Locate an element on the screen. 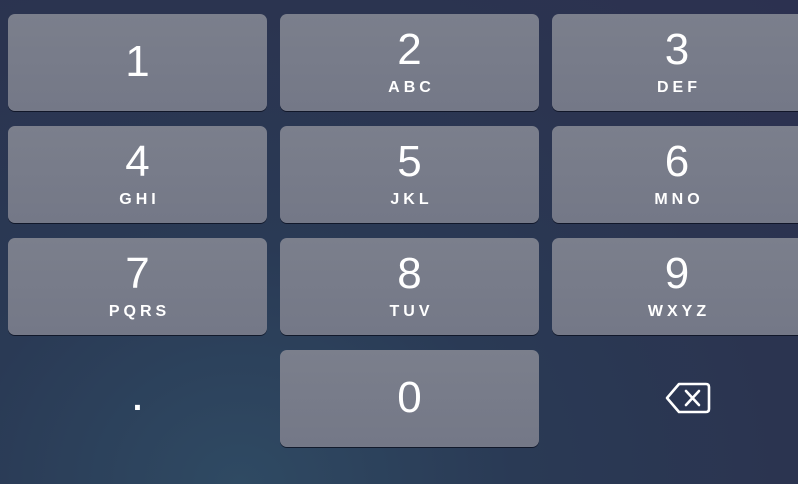 The width and height of the screenshot is (798, 484). key-letters: MNO is located at coordinates (679, 199).